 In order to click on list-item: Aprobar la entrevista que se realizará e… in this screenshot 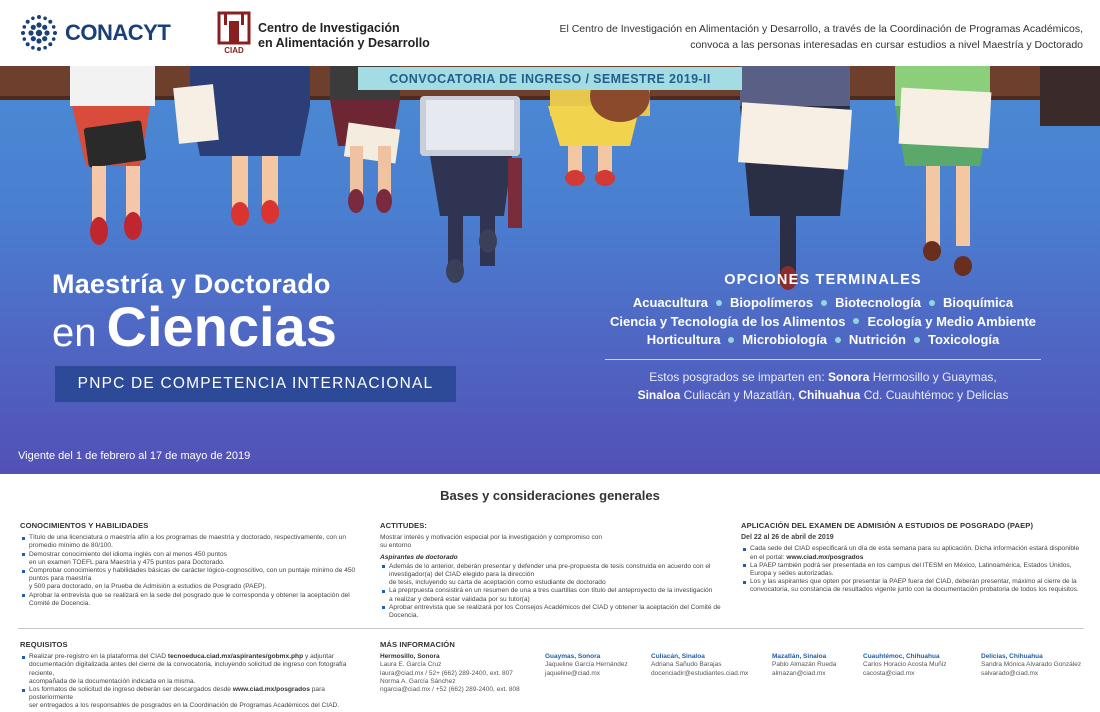, I will do `click(192, 600)`.